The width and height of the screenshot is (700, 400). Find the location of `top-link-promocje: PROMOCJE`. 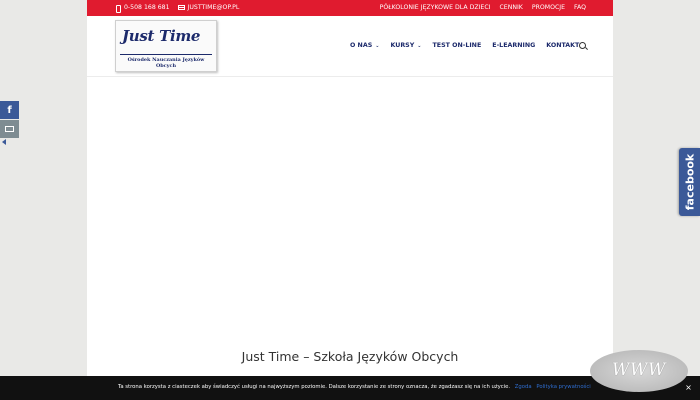

top-link-promocje: PROMOCJE is located at coordinates (548, 7).